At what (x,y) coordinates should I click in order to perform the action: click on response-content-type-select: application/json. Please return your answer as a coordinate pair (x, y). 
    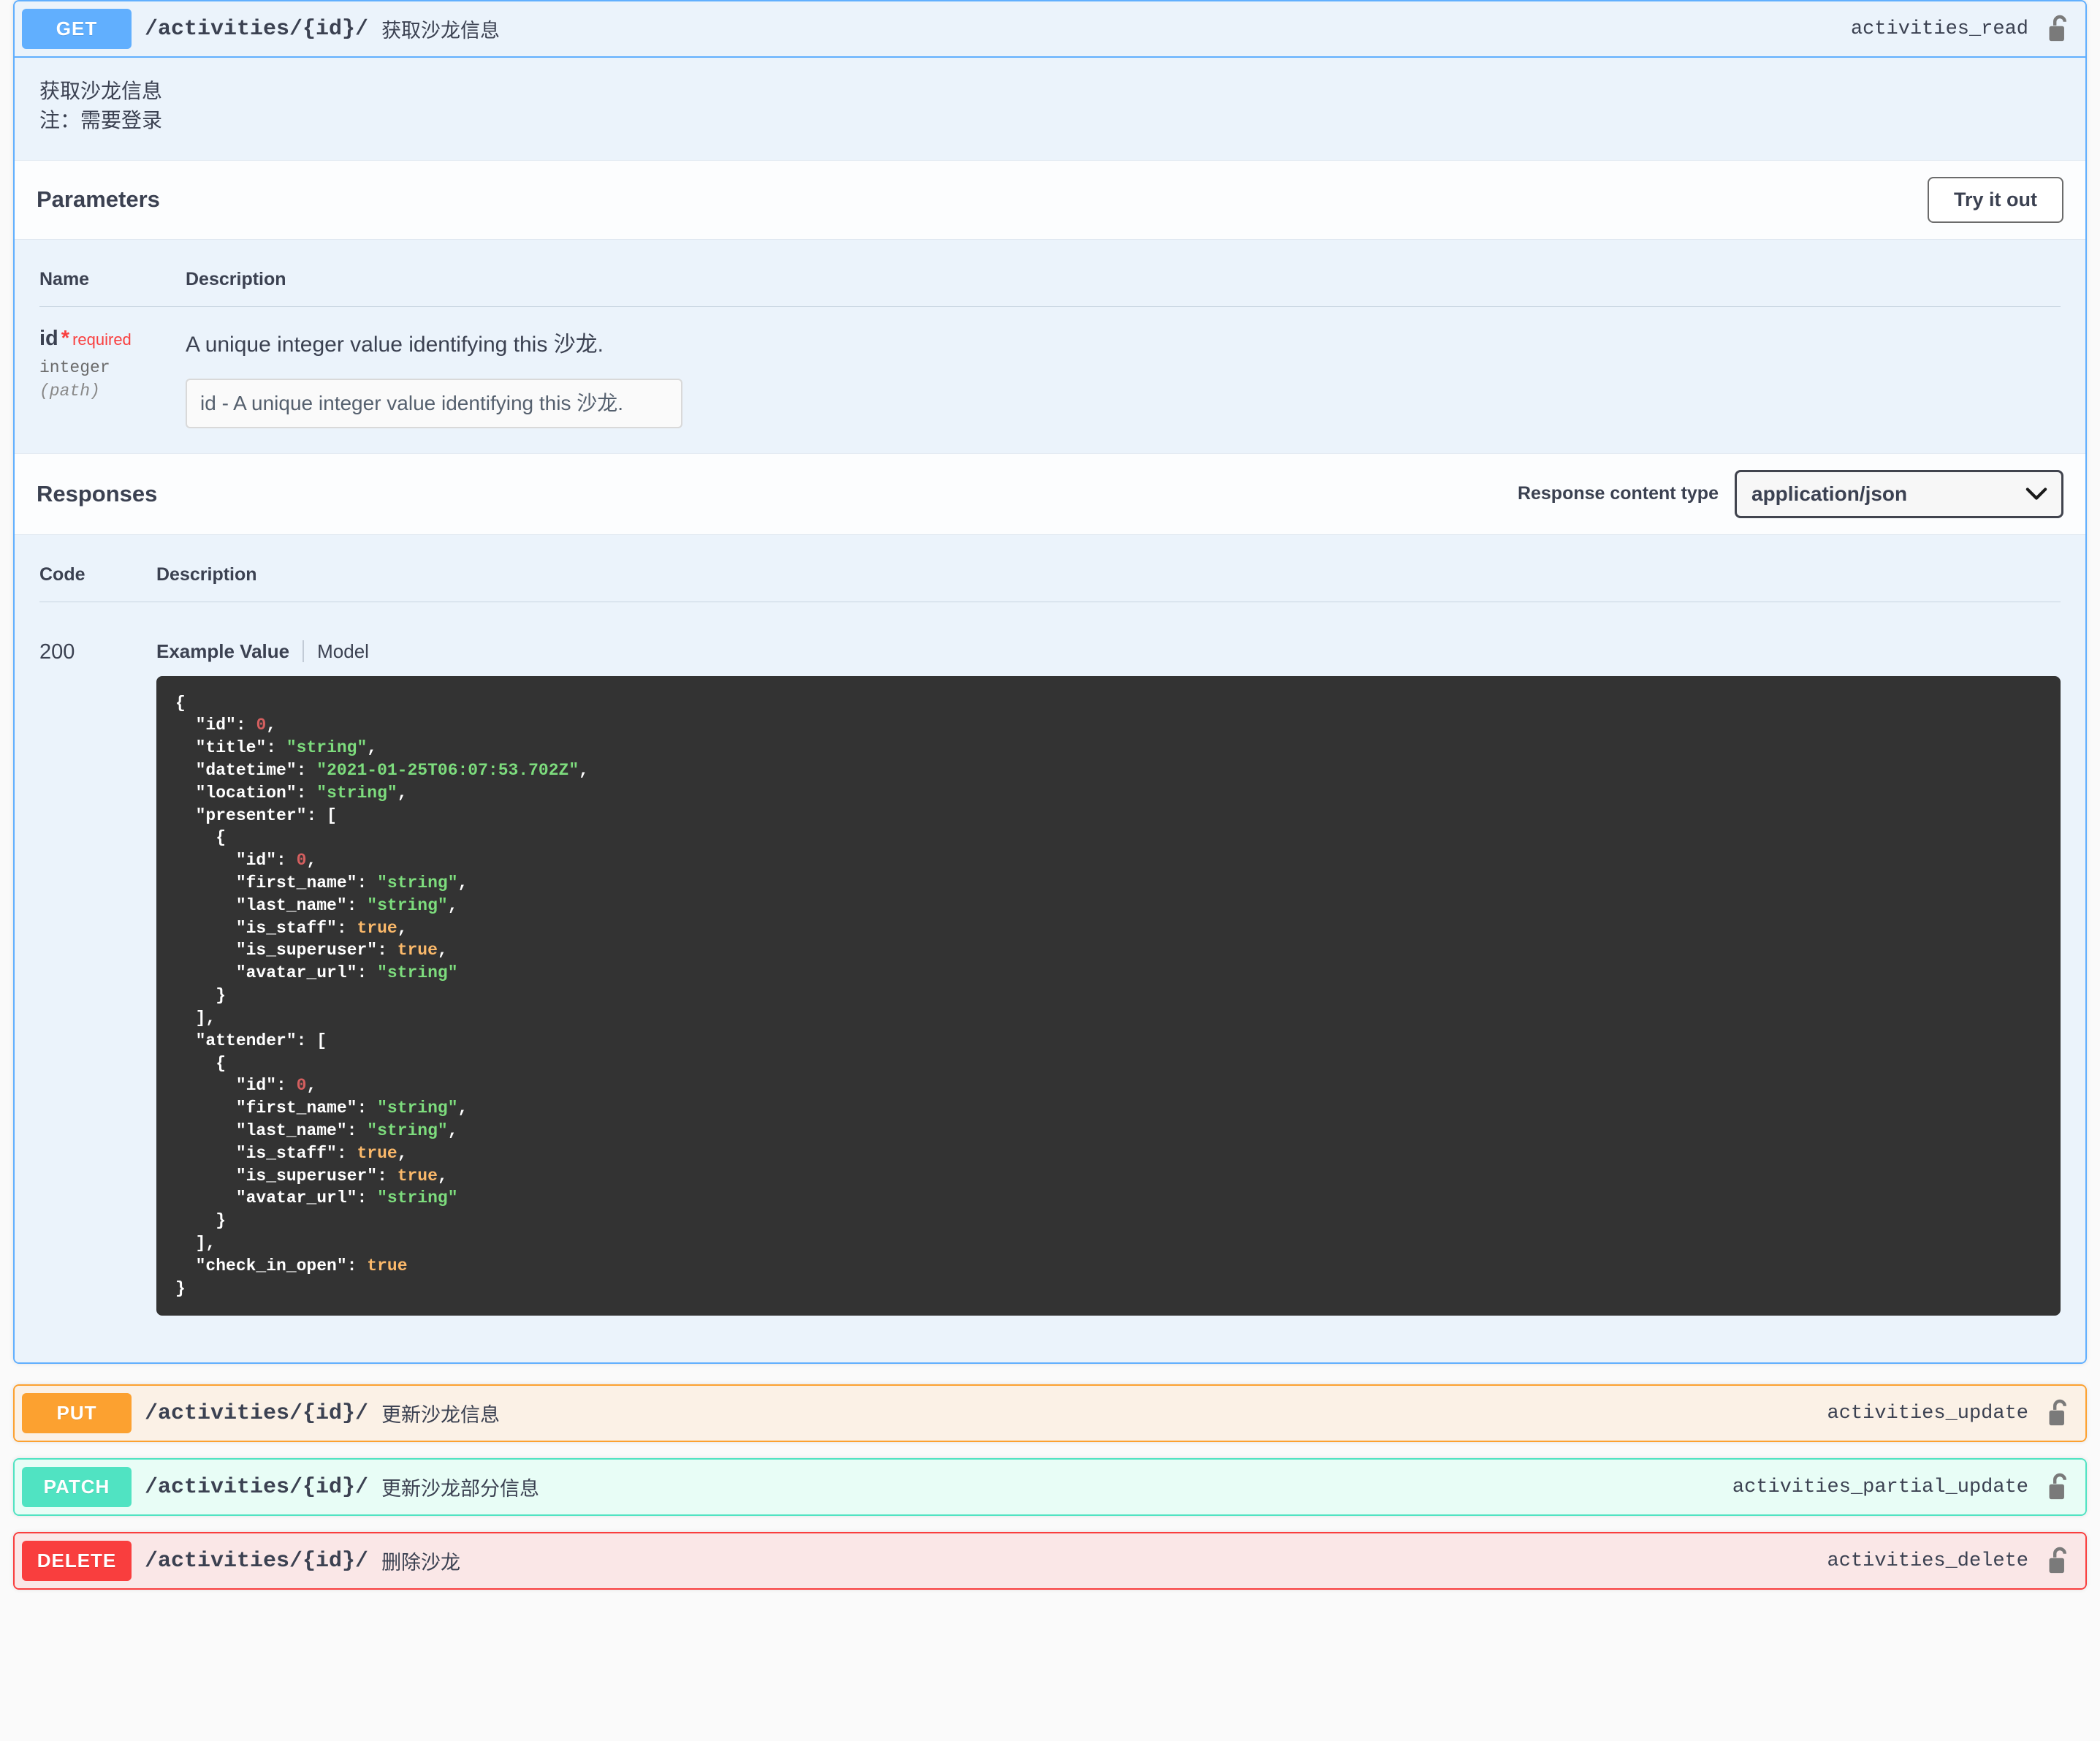
    Looking at the image, I should click on (1899, 493).